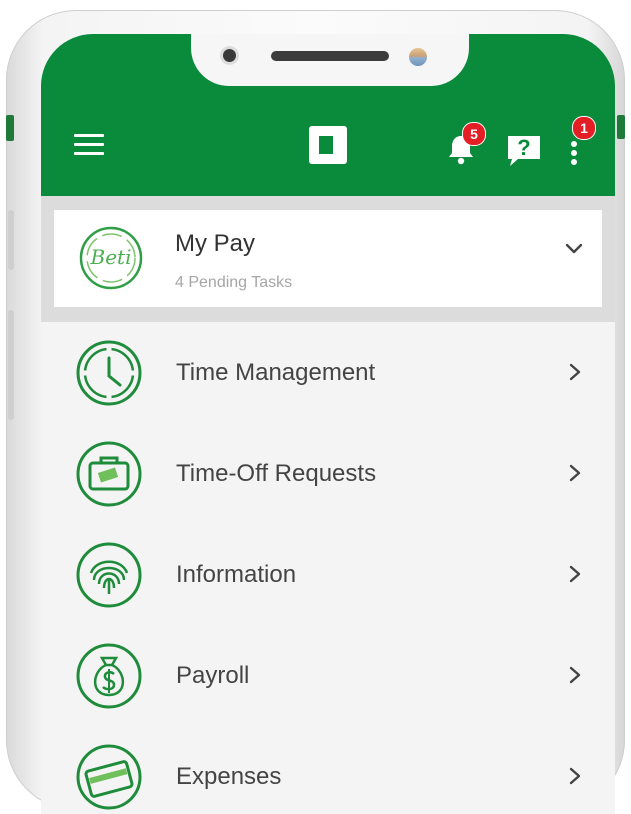 The image size is (631, 814). Describe the element at coordinates (234, 282) in the screenshot. I see `pending-tasks-count: 4 Pending Tasks` at that location.